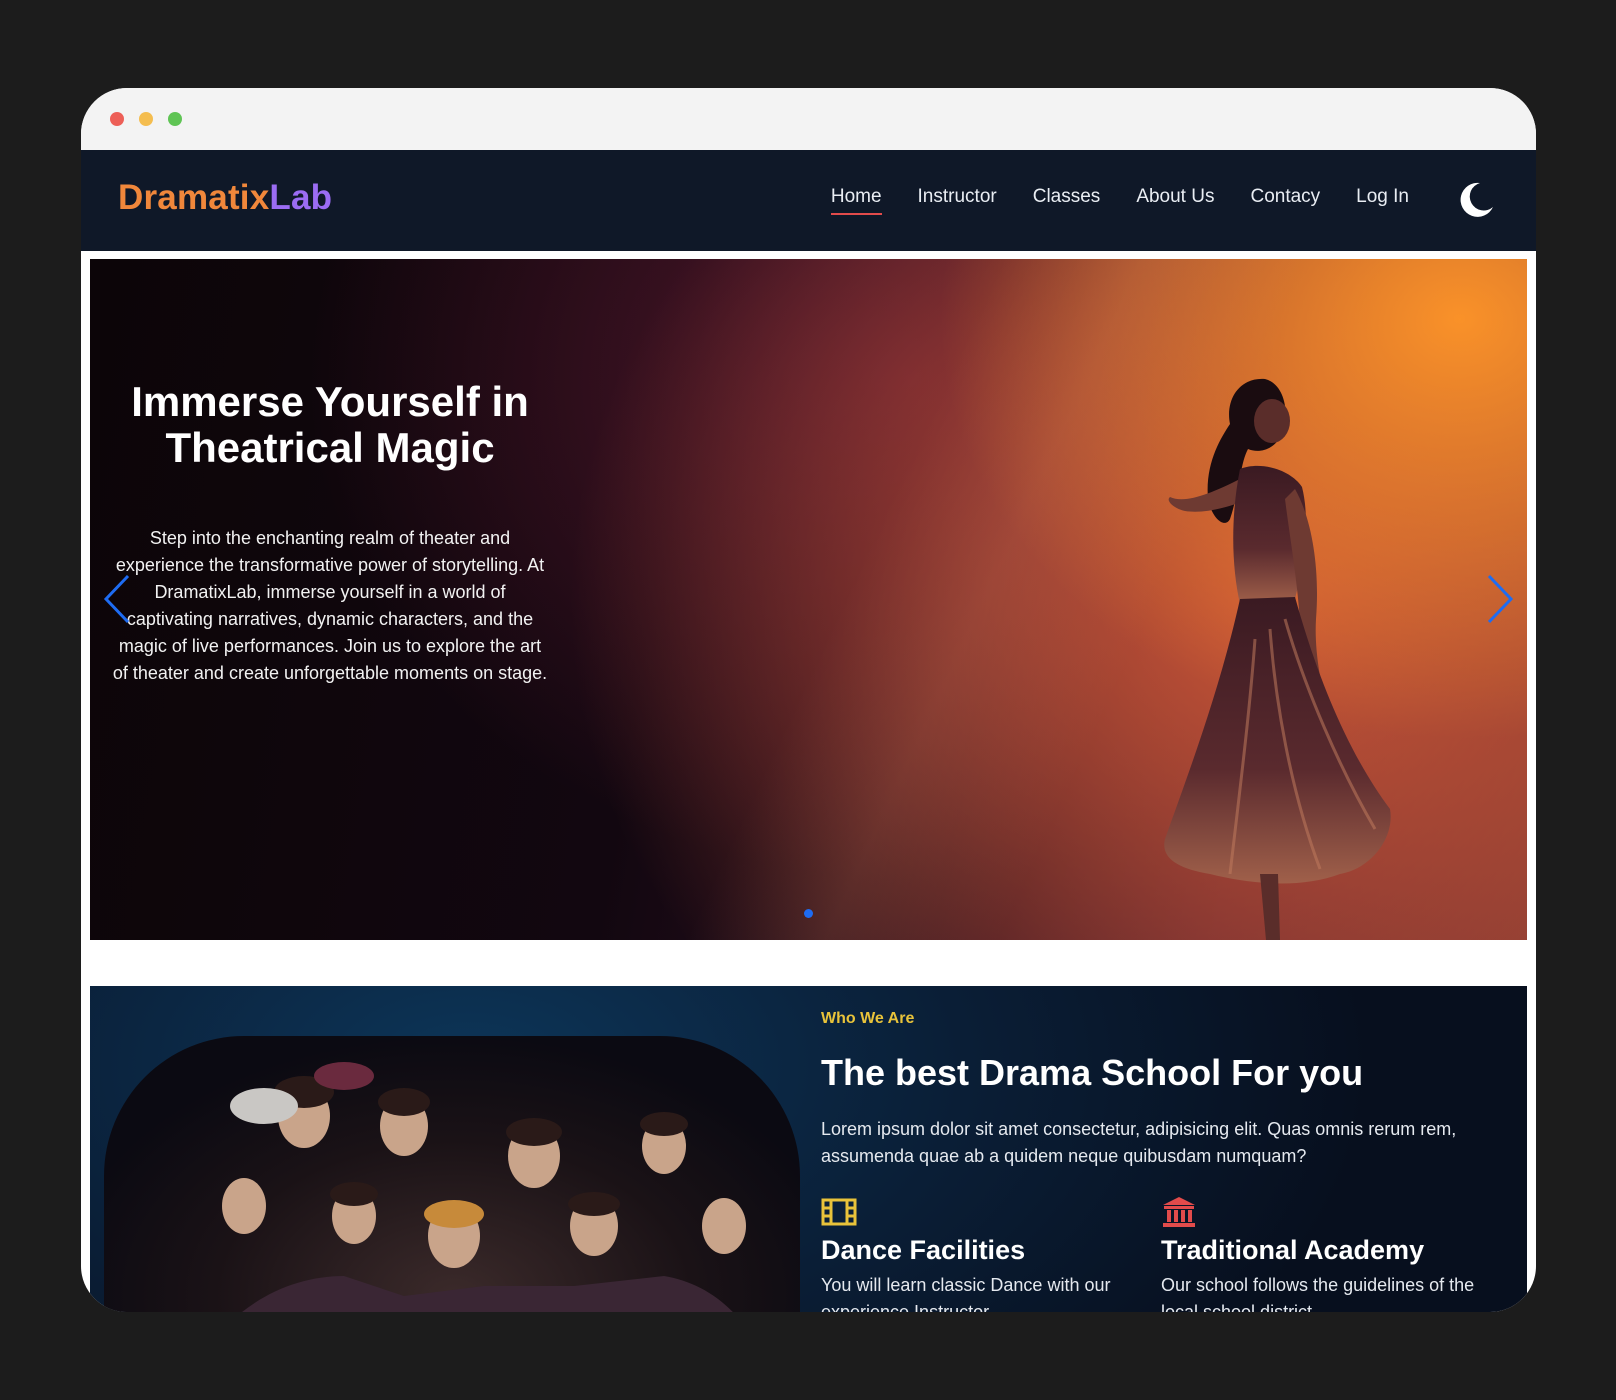  Describe the element at coordinates (1092, 1072) in the screenshot. I see `section-title: The best Drama School For you` at that location.